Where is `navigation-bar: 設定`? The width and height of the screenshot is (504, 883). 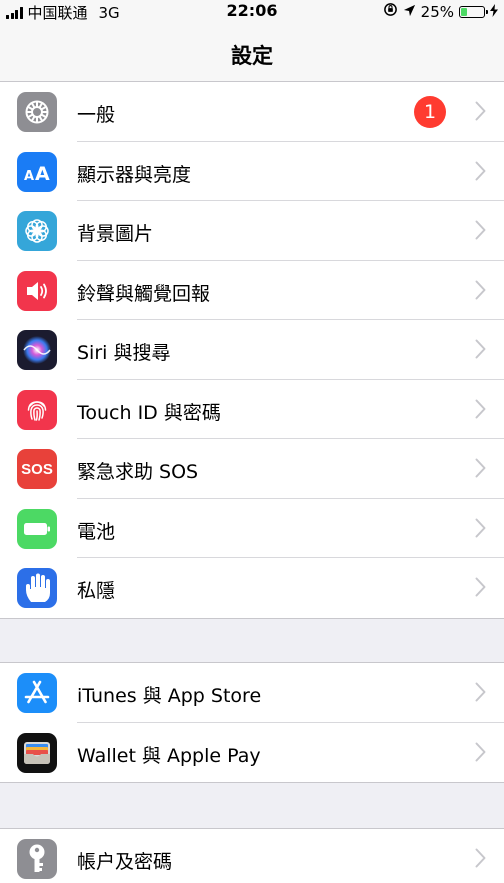 navigation-bar: 設定 is located at coordinates (252, 53).